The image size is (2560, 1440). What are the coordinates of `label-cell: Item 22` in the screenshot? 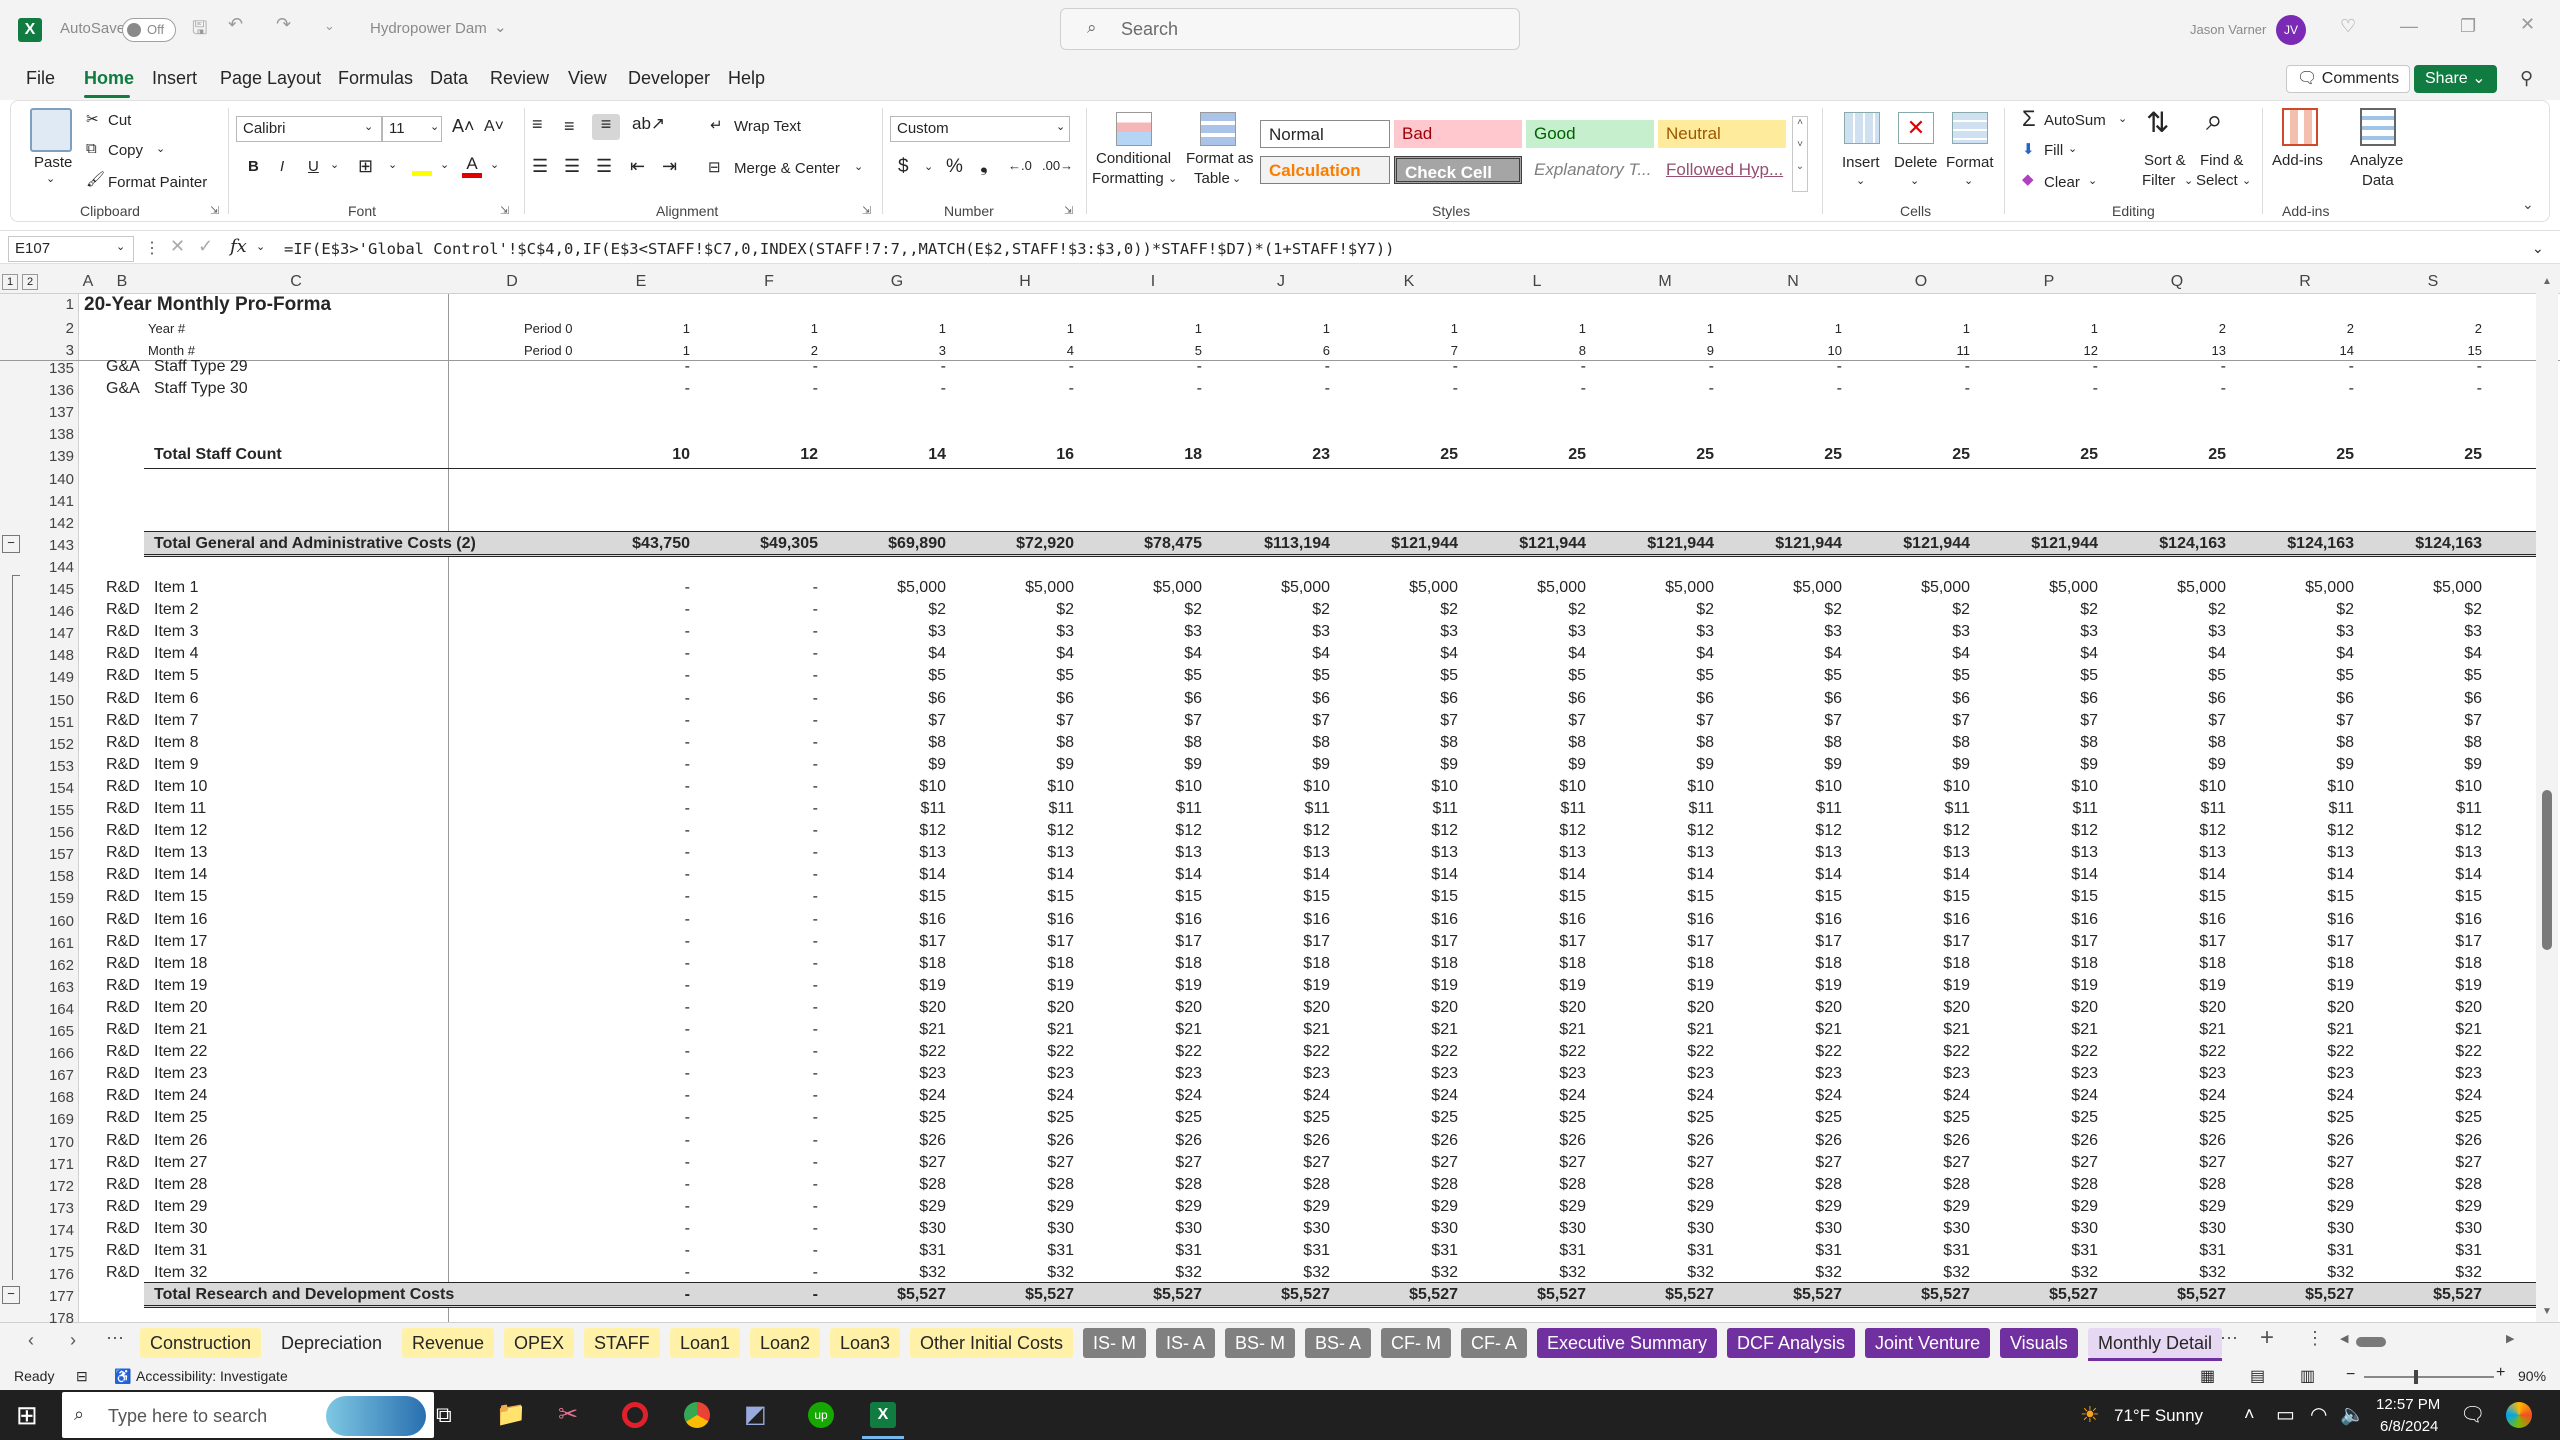 It's located at (180, 1052).